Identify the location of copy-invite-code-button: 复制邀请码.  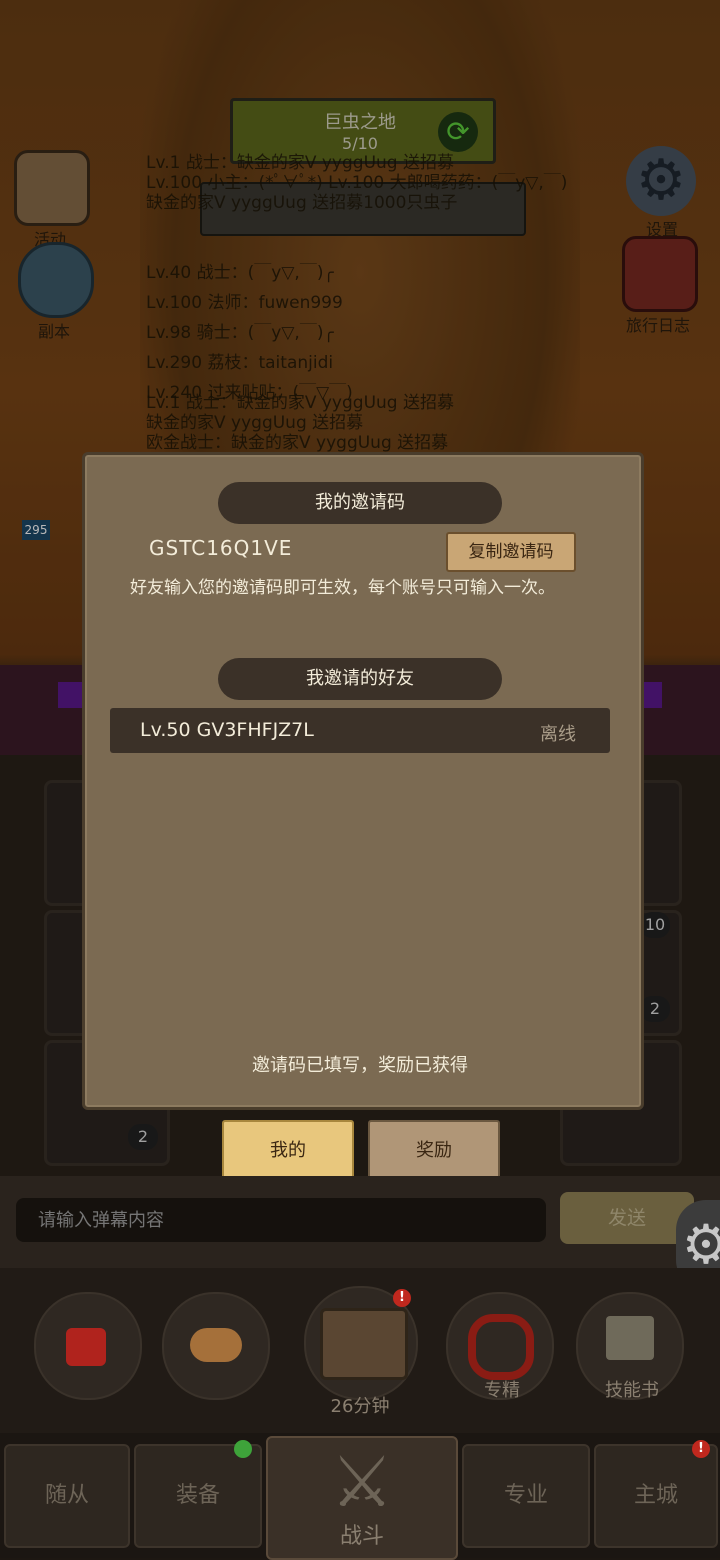
(511, 552).